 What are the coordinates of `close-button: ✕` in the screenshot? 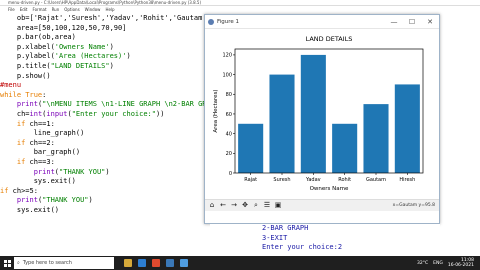 It's located at (430, 22).